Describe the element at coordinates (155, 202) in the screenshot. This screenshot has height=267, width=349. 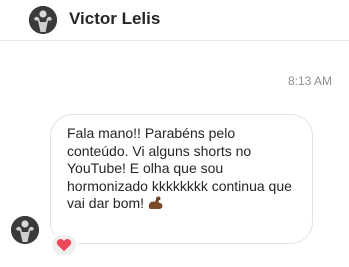
I see `flexed-biceps-icon` at that location.